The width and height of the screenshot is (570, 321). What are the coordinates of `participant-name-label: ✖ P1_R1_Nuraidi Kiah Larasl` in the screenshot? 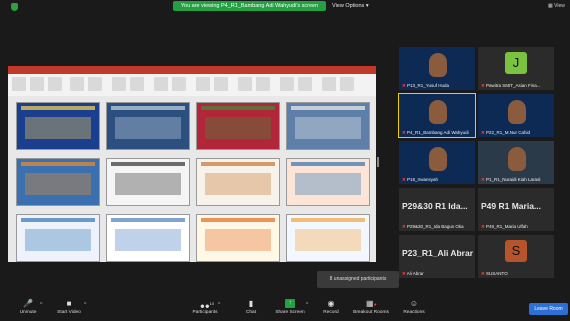 It's located at (510, 180).